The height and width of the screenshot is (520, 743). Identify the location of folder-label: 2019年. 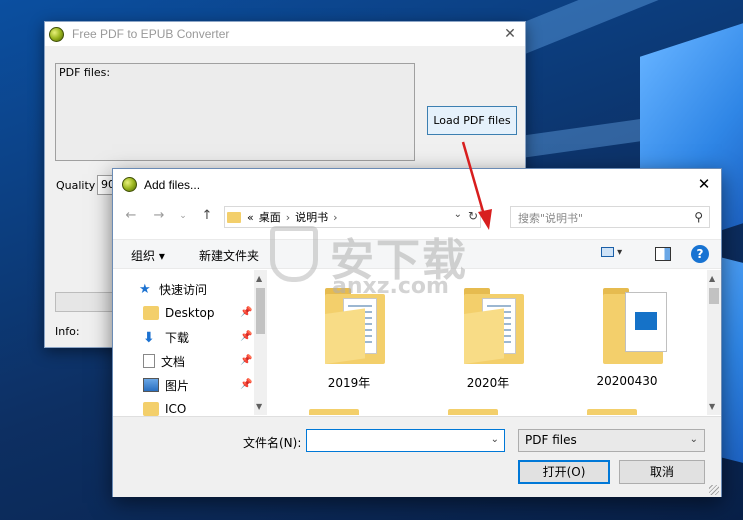
(349, 383).